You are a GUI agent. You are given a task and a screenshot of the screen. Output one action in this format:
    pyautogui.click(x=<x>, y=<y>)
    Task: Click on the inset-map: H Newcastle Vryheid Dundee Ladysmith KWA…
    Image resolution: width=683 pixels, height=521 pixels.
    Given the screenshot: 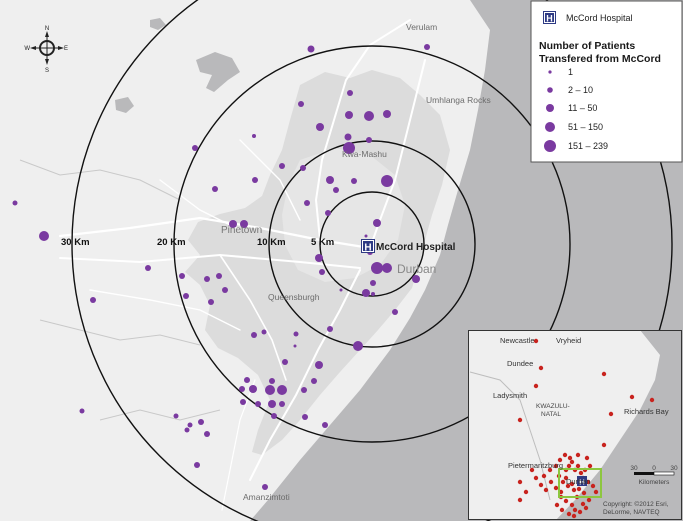 What is the action you would take?
    pyautogui.click(x=575, y=425)
    